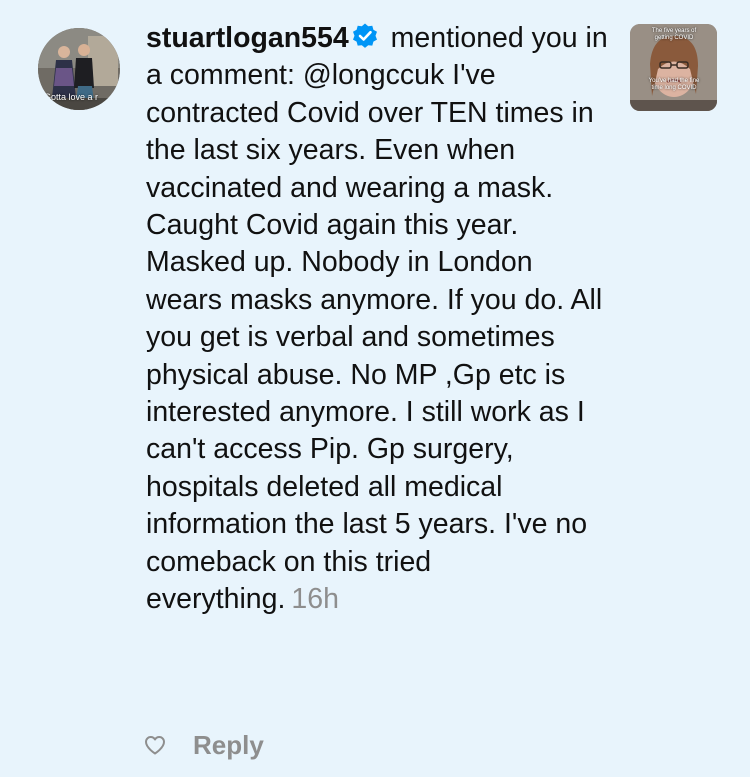 The width and height of the screenshot is (750, 777). What do you see at coordinates (364, 35) in the screenshot?
I see `verified-badge-icon` at bounding box center [364, 35].